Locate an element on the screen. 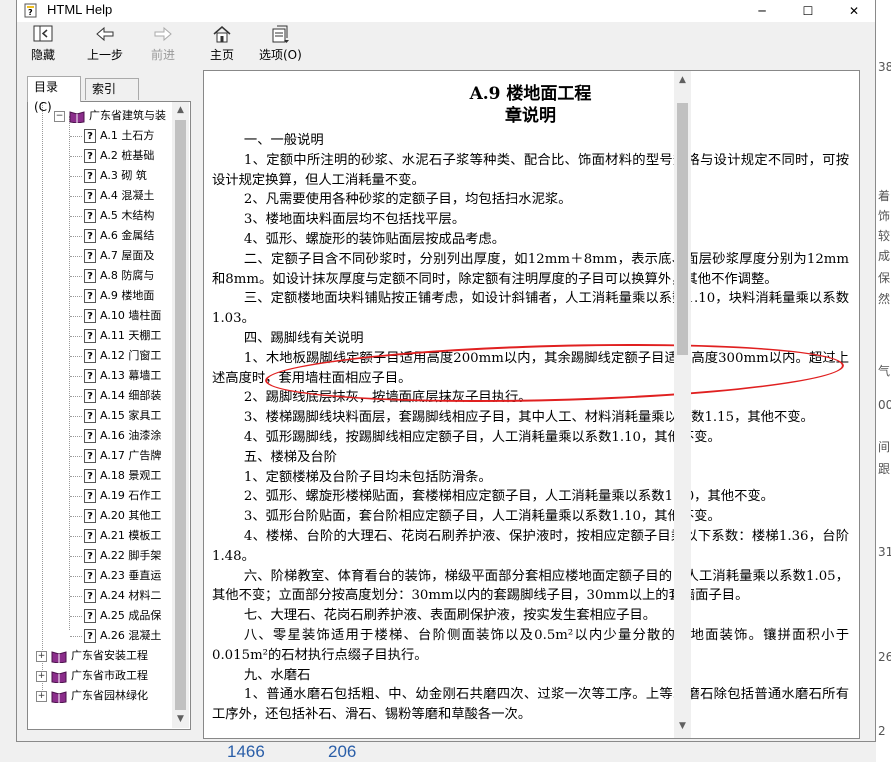 This screenshot has height=762, width=891. tree-item-topic: ? A.4 混凝土 is located at coordinates (119, 196).